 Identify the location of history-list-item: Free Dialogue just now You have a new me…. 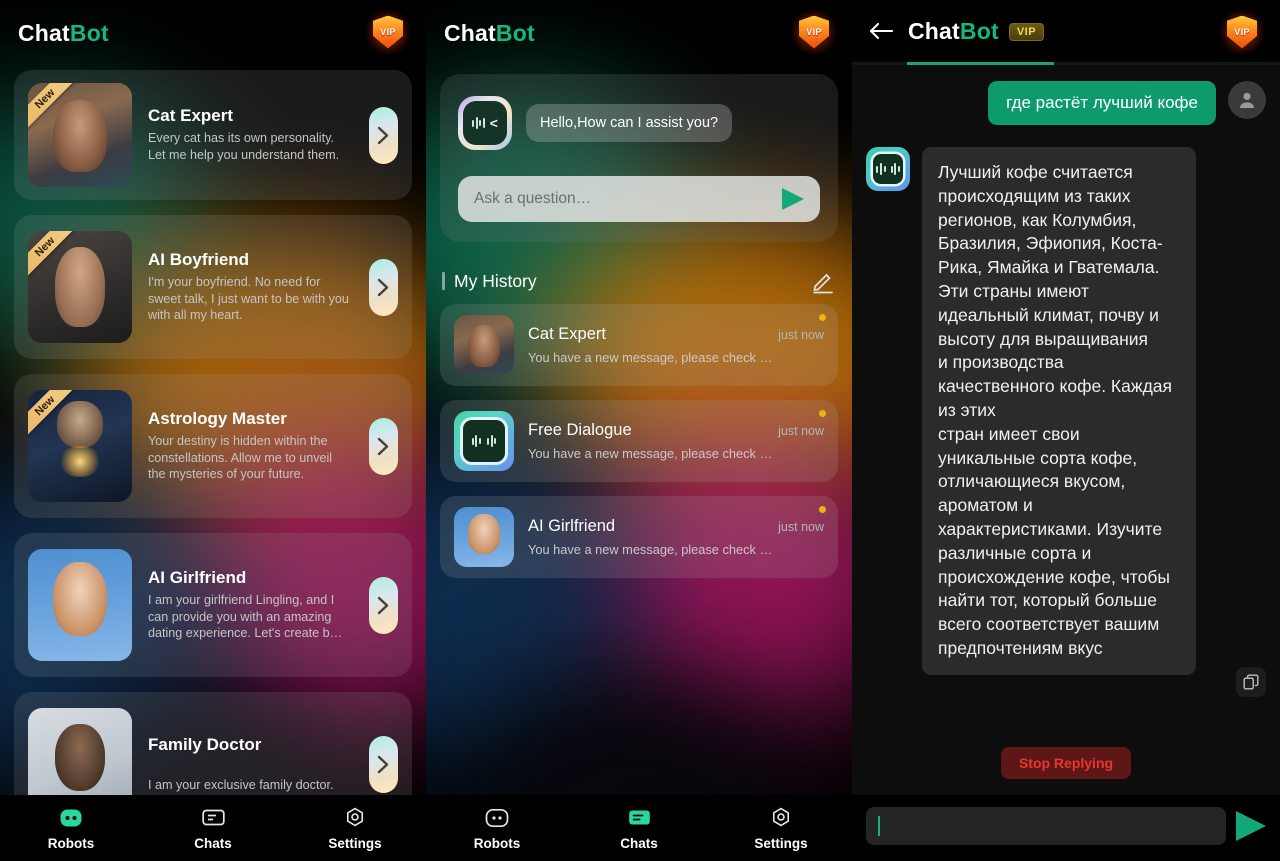
(639, 441).